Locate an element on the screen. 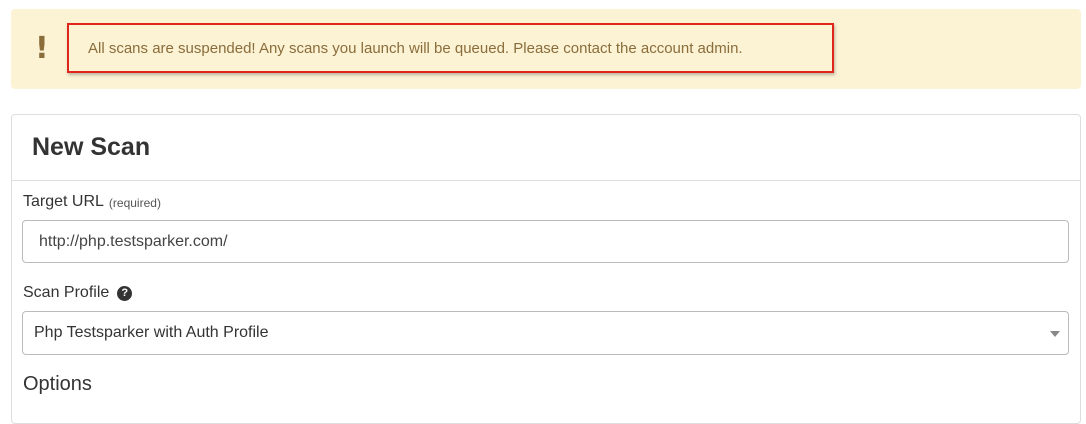 This screenshot has height=424, width=1086. scan-profile-label-text: Scan Profile is located at coordinates (66, 292).